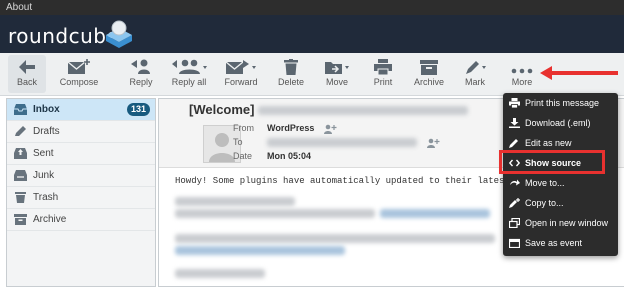  I want to click on calendar-icon, so click(514, 243).